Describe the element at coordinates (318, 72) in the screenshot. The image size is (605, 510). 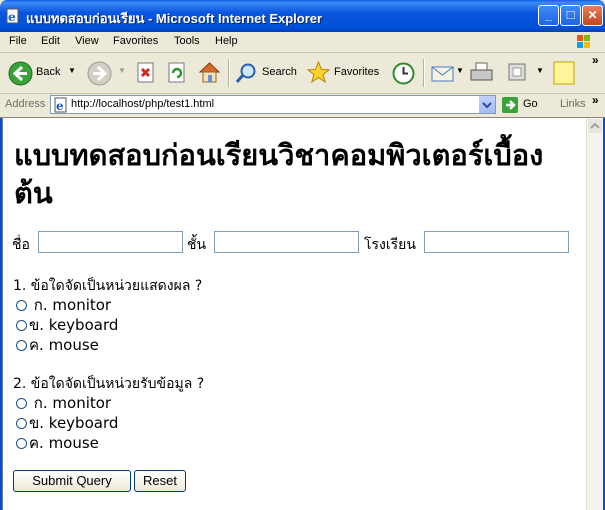
I see `favorites-star-icon` at that location.